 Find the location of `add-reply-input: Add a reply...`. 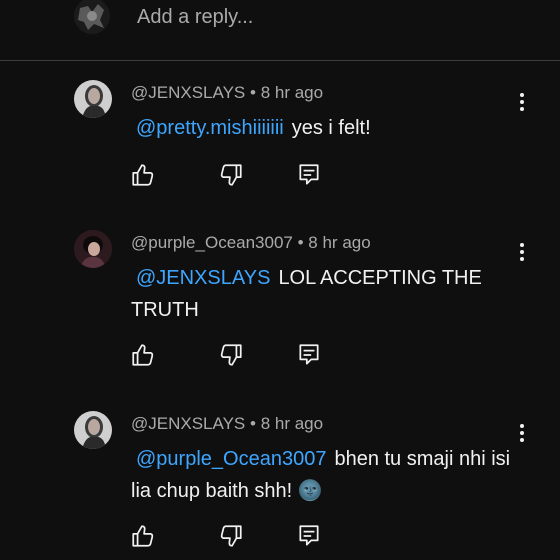

add-reply-input: Add a reply... is located at coordinates (195, 17).